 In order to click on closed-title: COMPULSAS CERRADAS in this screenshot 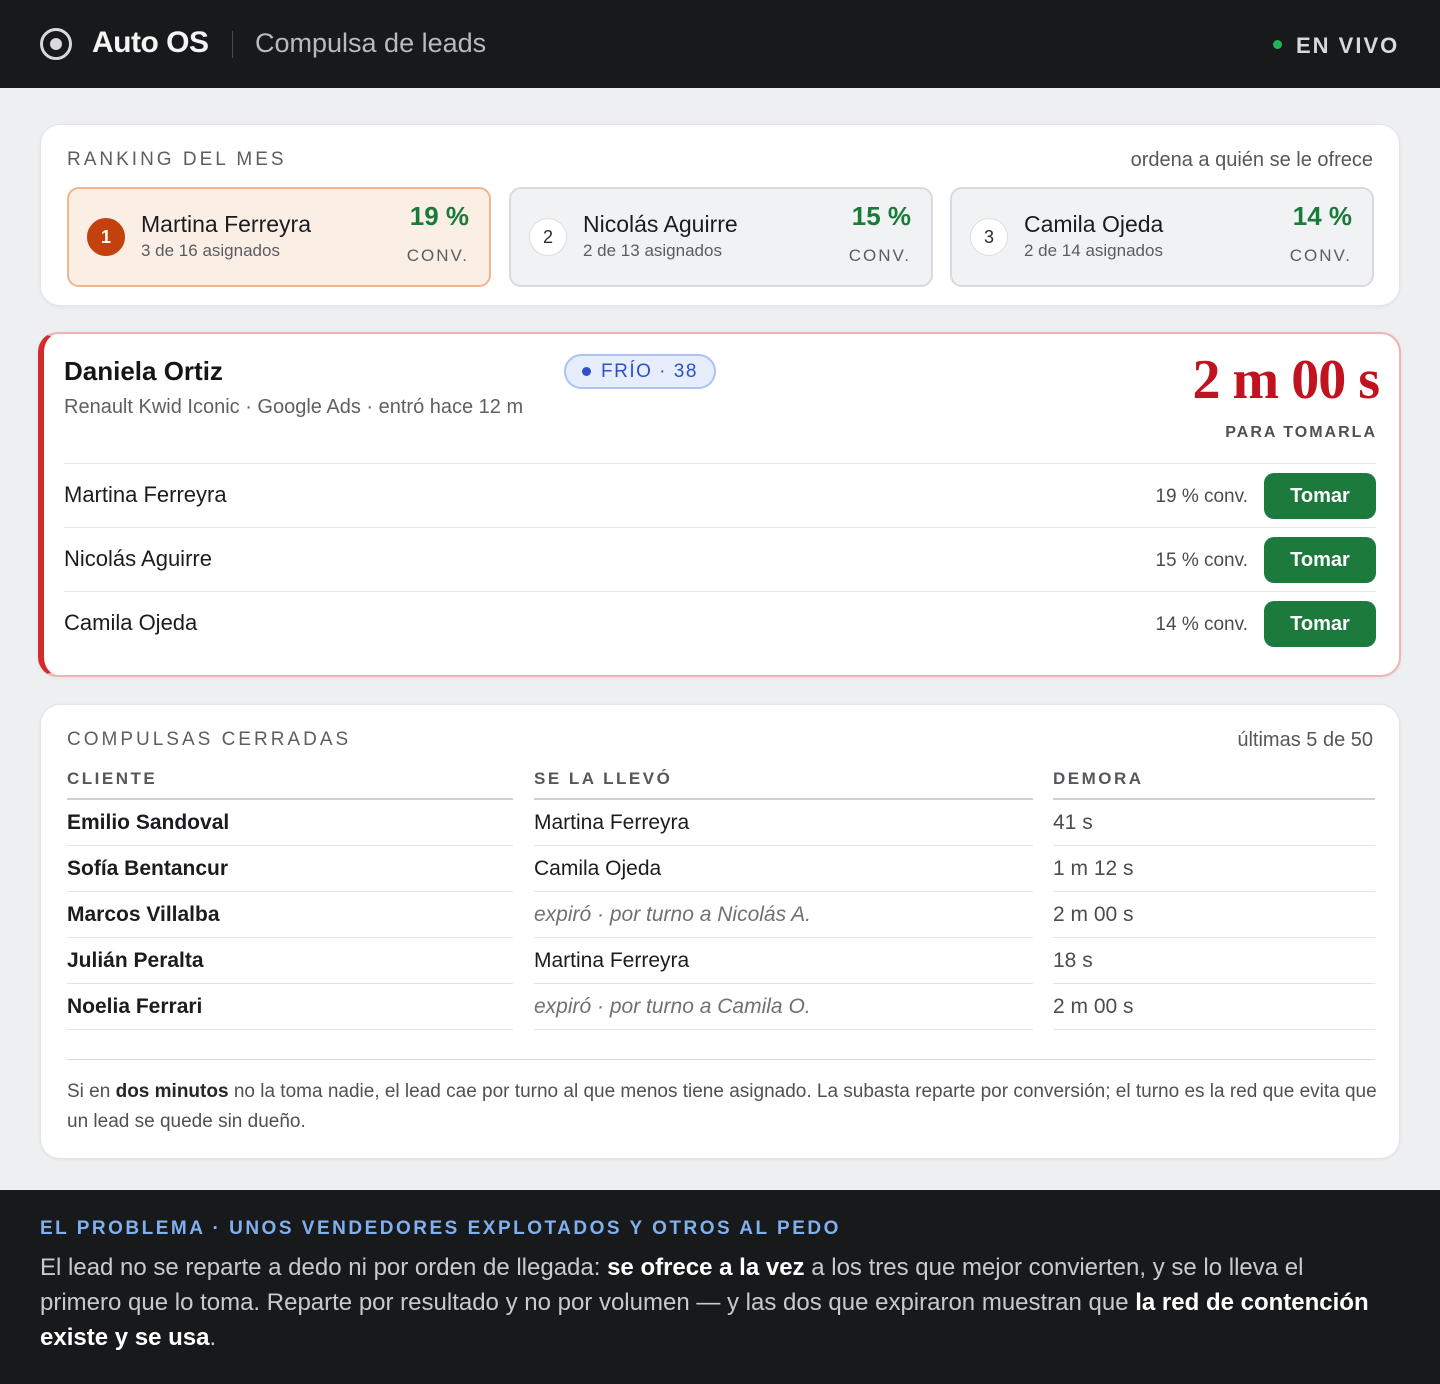, I will do `click(209, 739)`.